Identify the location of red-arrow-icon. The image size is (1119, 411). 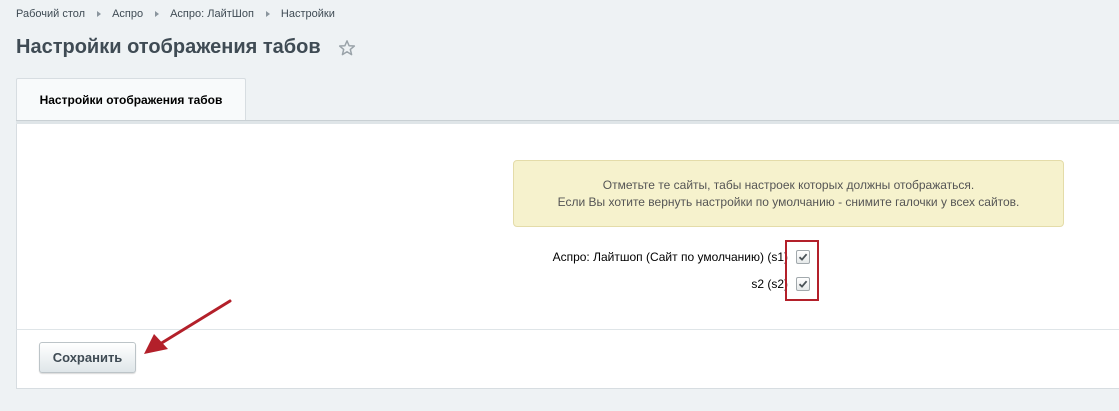
(188, 326).